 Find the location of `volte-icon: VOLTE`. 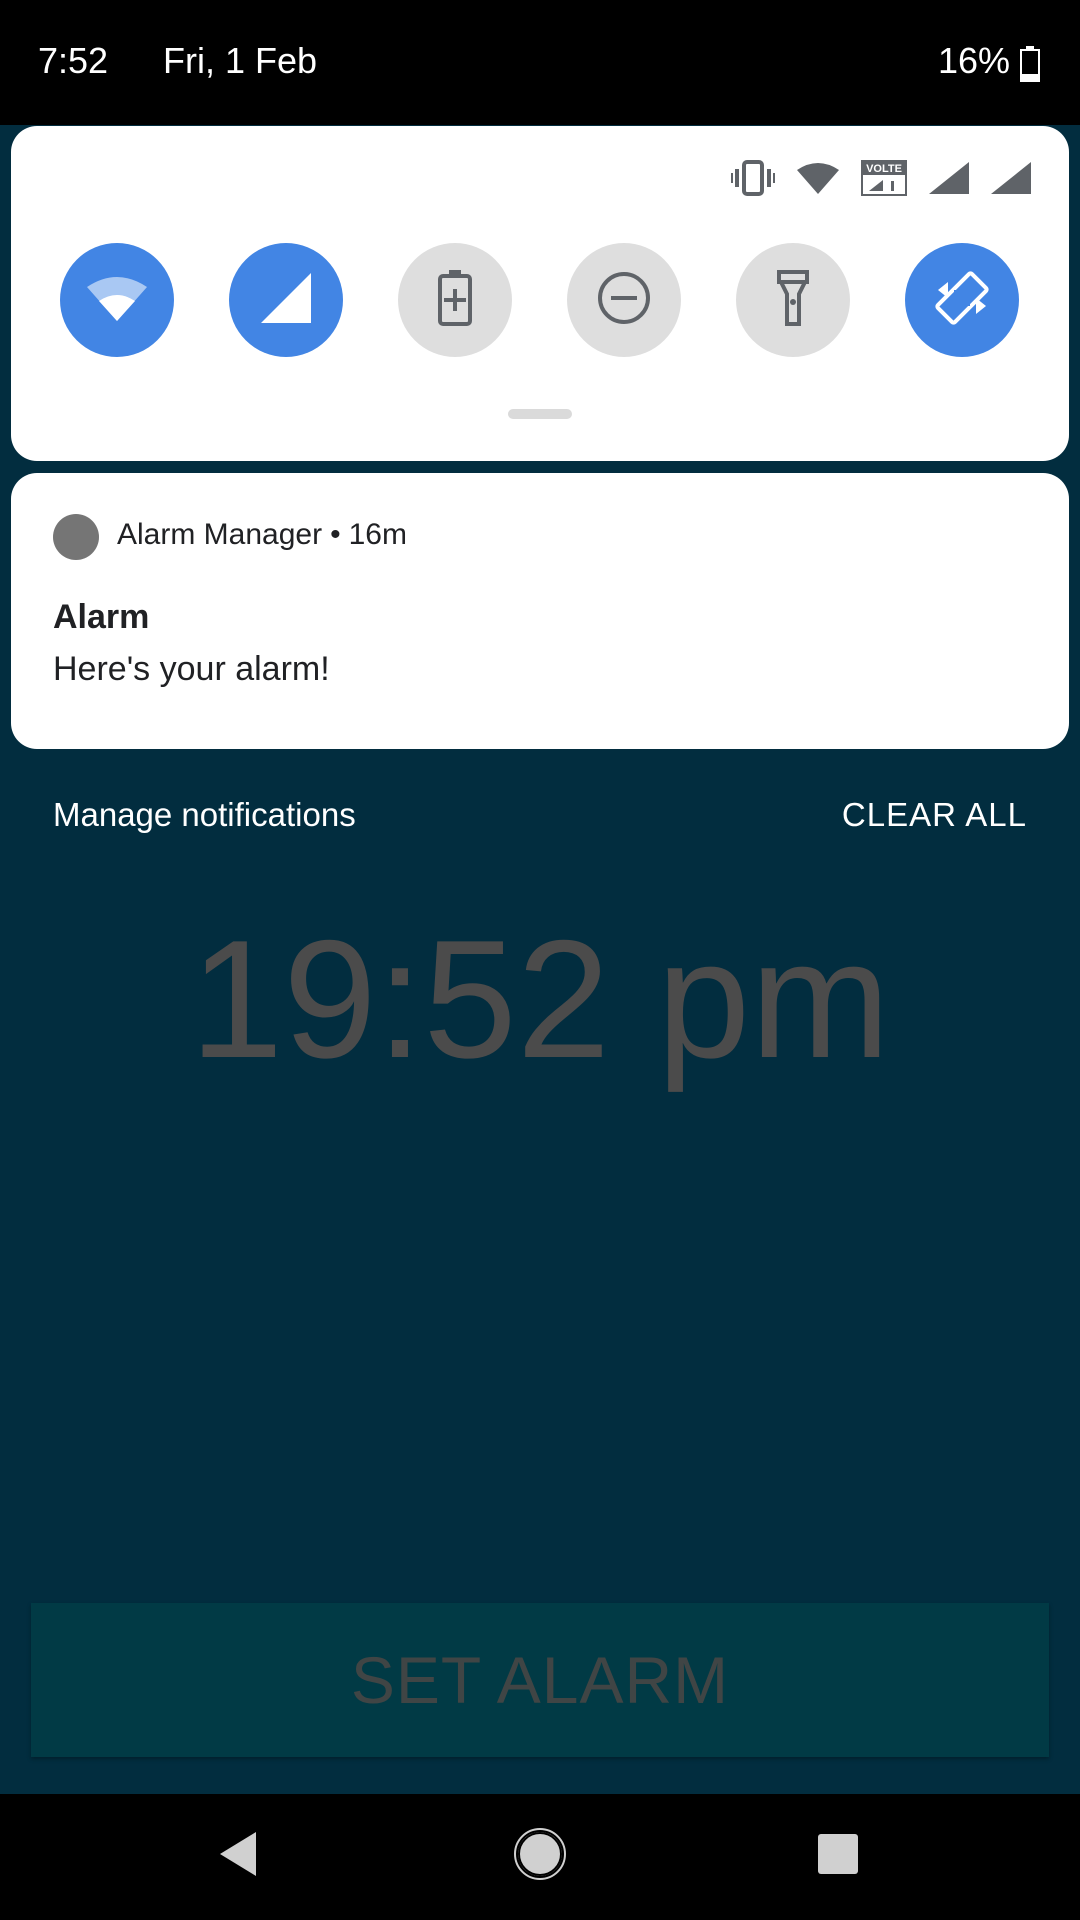

volte-icon: VOLTE is located at coordinates (884, 178).